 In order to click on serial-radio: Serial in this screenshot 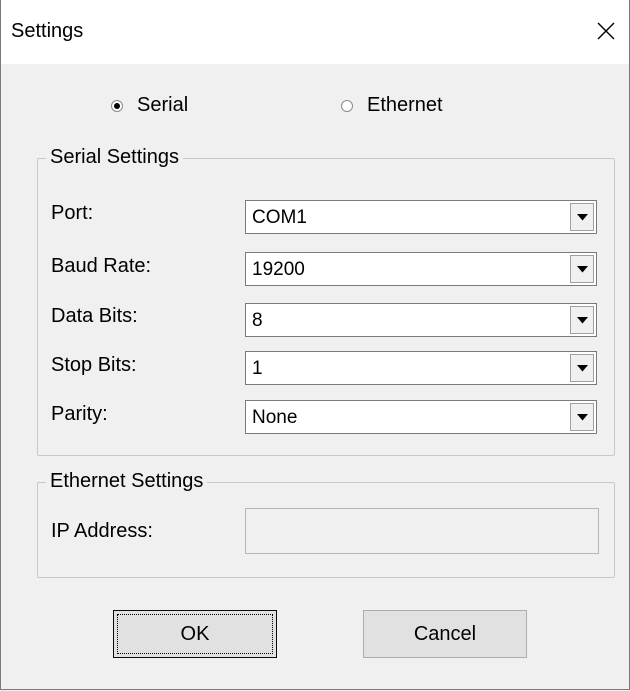, I will do `click(149, 105)`.